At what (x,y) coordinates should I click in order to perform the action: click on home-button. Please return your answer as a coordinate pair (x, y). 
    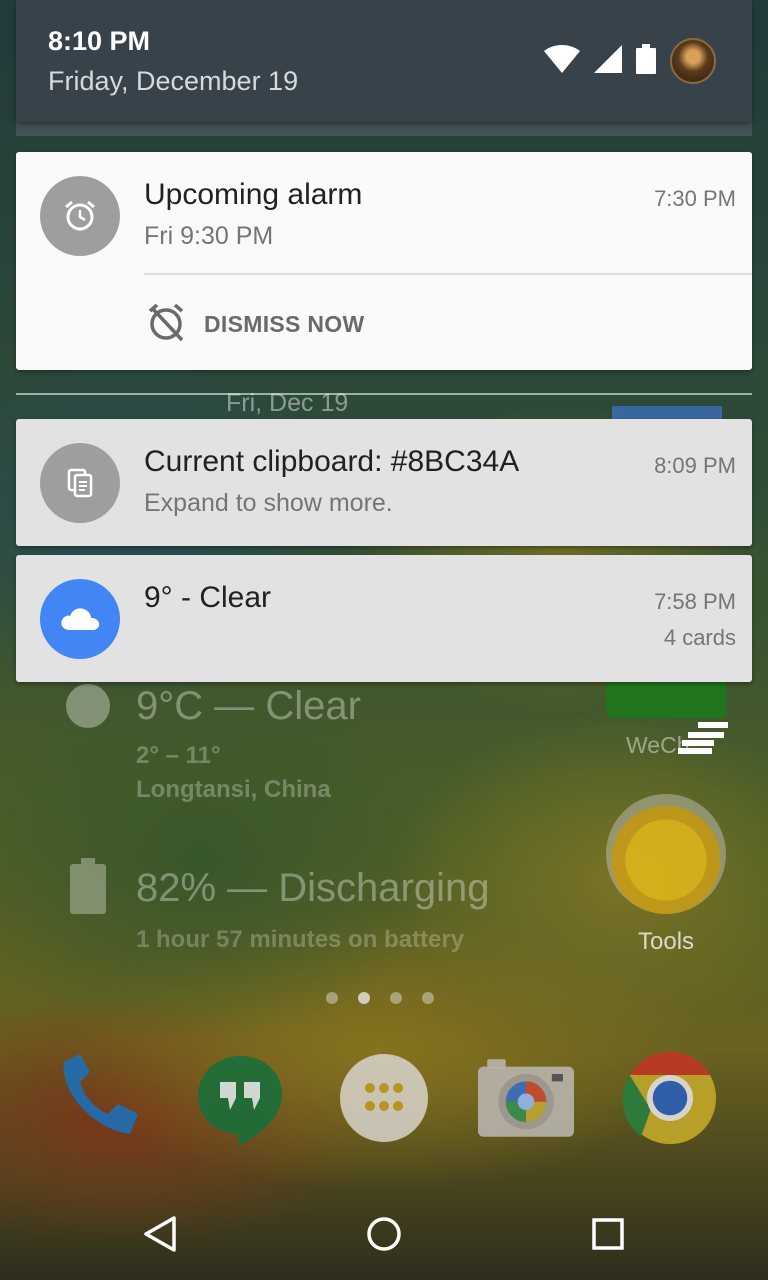
    Looking at the image, I should click on (384, 1234).